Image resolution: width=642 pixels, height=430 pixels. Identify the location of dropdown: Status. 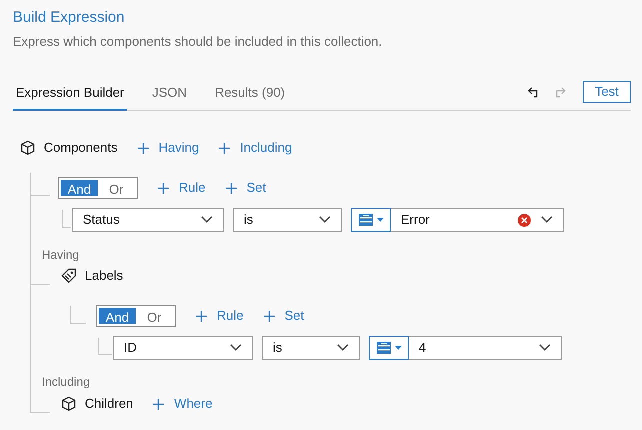
(148, 220).